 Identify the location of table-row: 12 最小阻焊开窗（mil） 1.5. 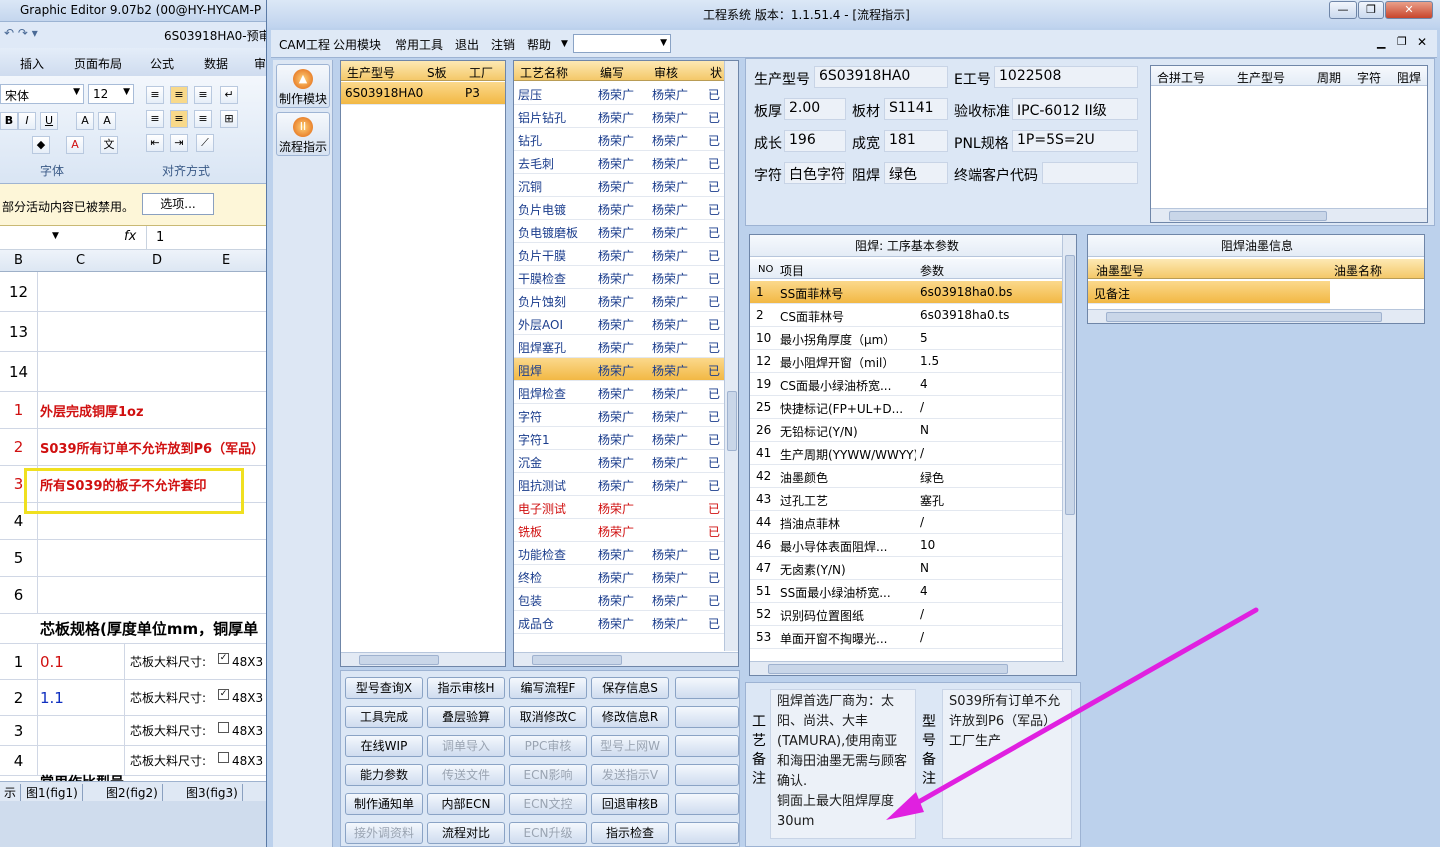
(907, 361).